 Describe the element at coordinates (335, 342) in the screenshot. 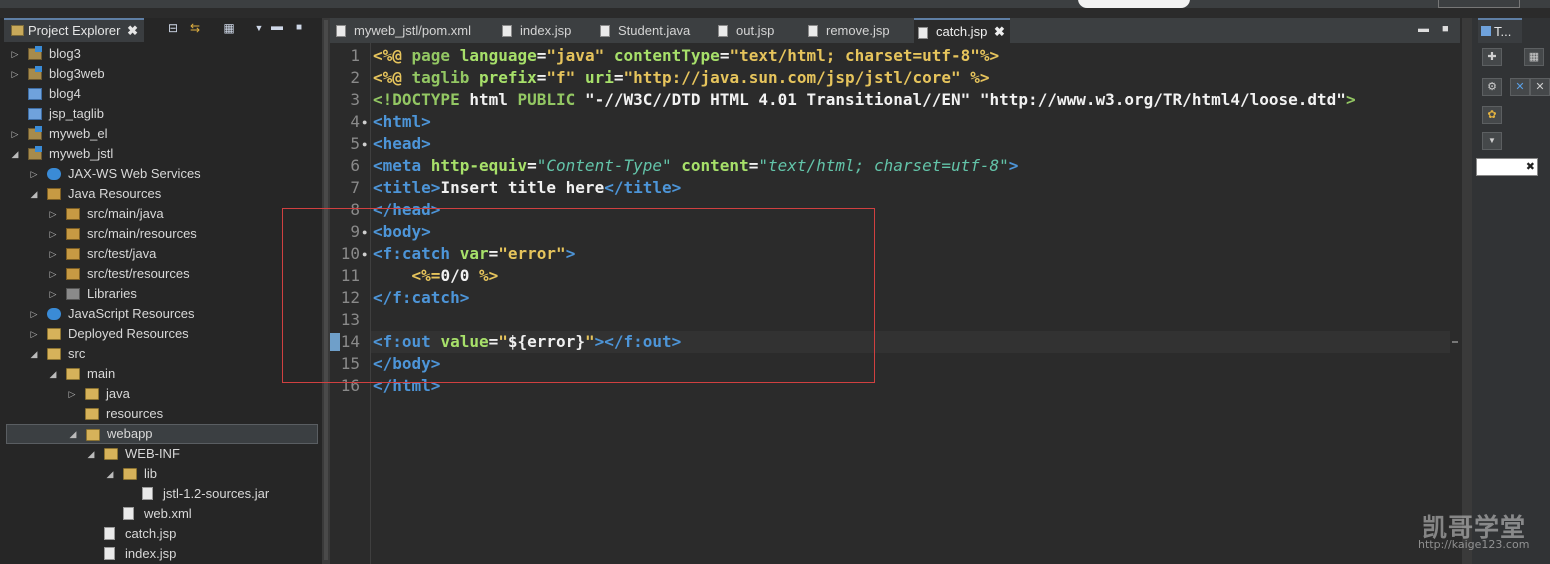

I see `bookmark-marker-icon` at that location.